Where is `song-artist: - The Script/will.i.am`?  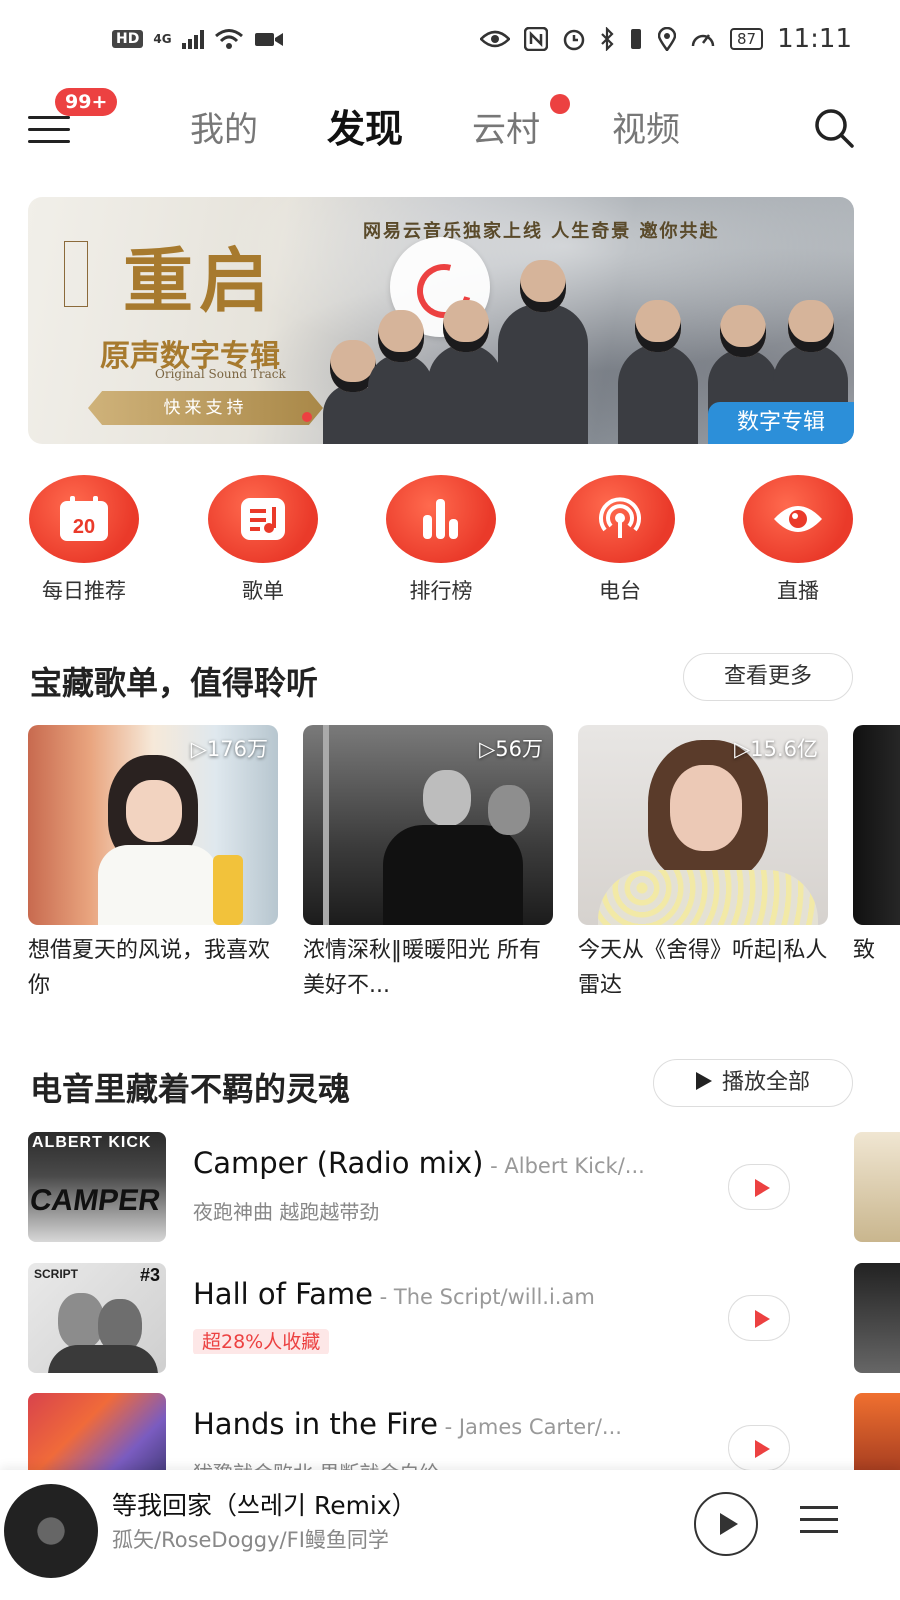
song-artist: - The Script/will.i.am is located at coordinates (483, 1297).